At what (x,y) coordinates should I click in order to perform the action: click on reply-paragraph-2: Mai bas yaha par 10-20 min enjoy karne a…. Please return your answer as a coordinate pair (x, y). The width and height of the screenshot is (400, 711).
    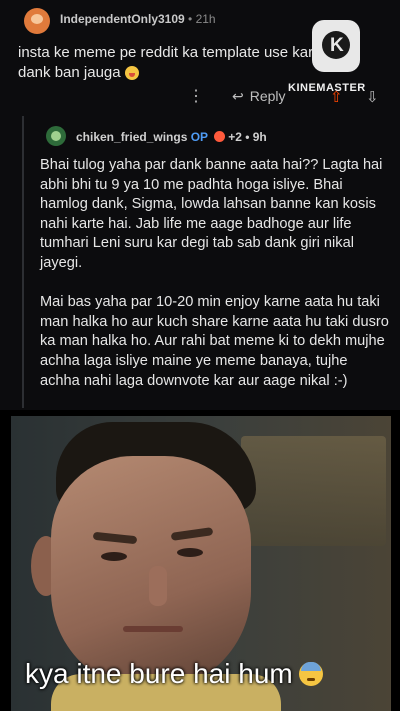
    Looking at the image, I should click on (214, 341).